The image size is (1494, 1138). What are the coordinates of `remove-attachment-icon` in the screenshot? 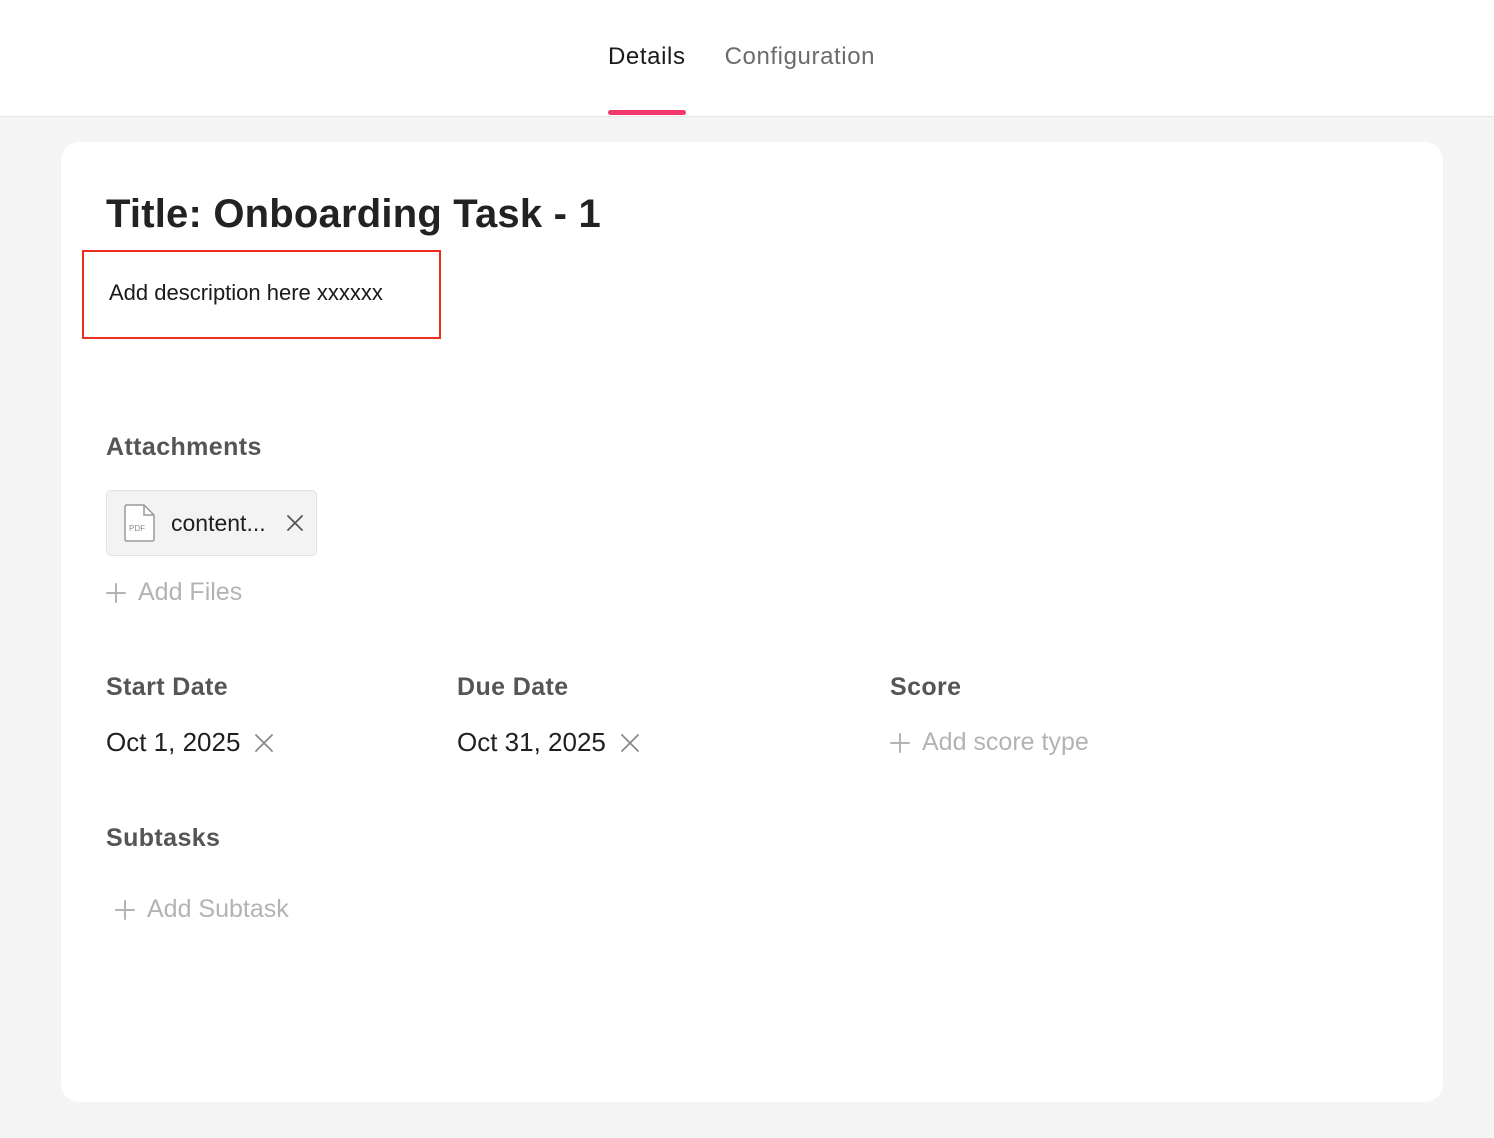 It's located at (295, 523).